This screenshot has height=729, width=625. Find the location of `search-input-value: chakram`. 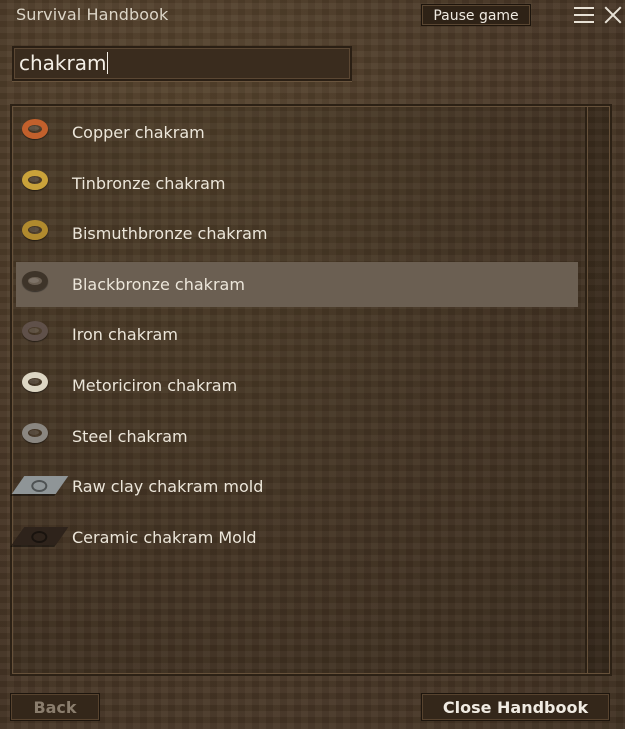

search-input-value: chakram is located at coordinates (63, 63).